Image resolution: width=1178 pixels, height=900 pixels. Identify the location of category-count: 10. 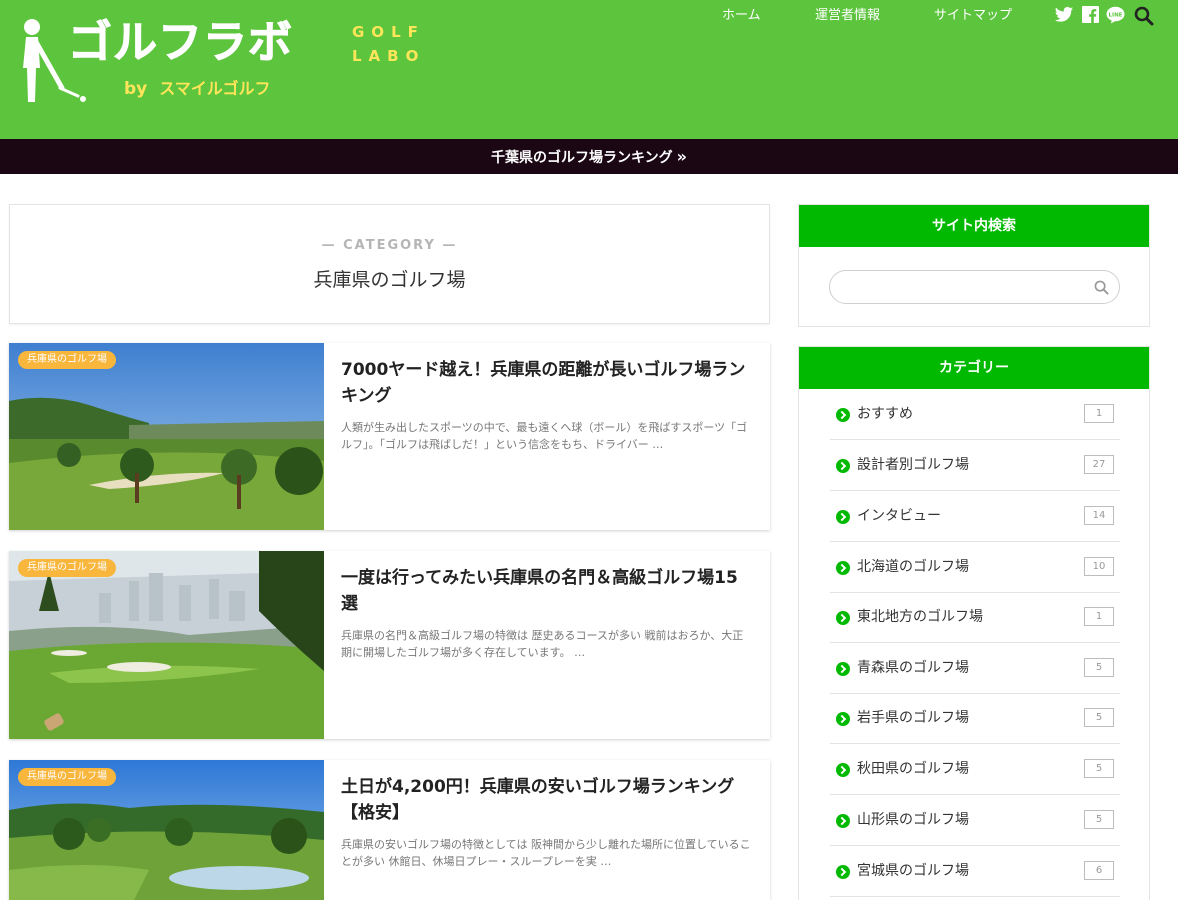
(1099, 566).